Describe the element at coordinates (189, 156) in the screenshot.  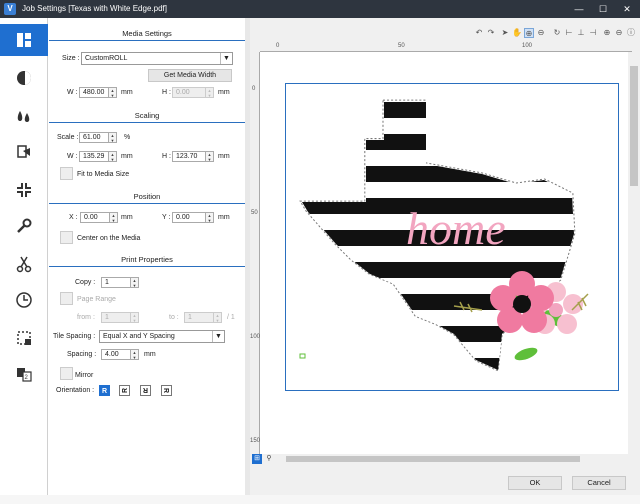
I see `scale-height-field: 123.70` at that location.